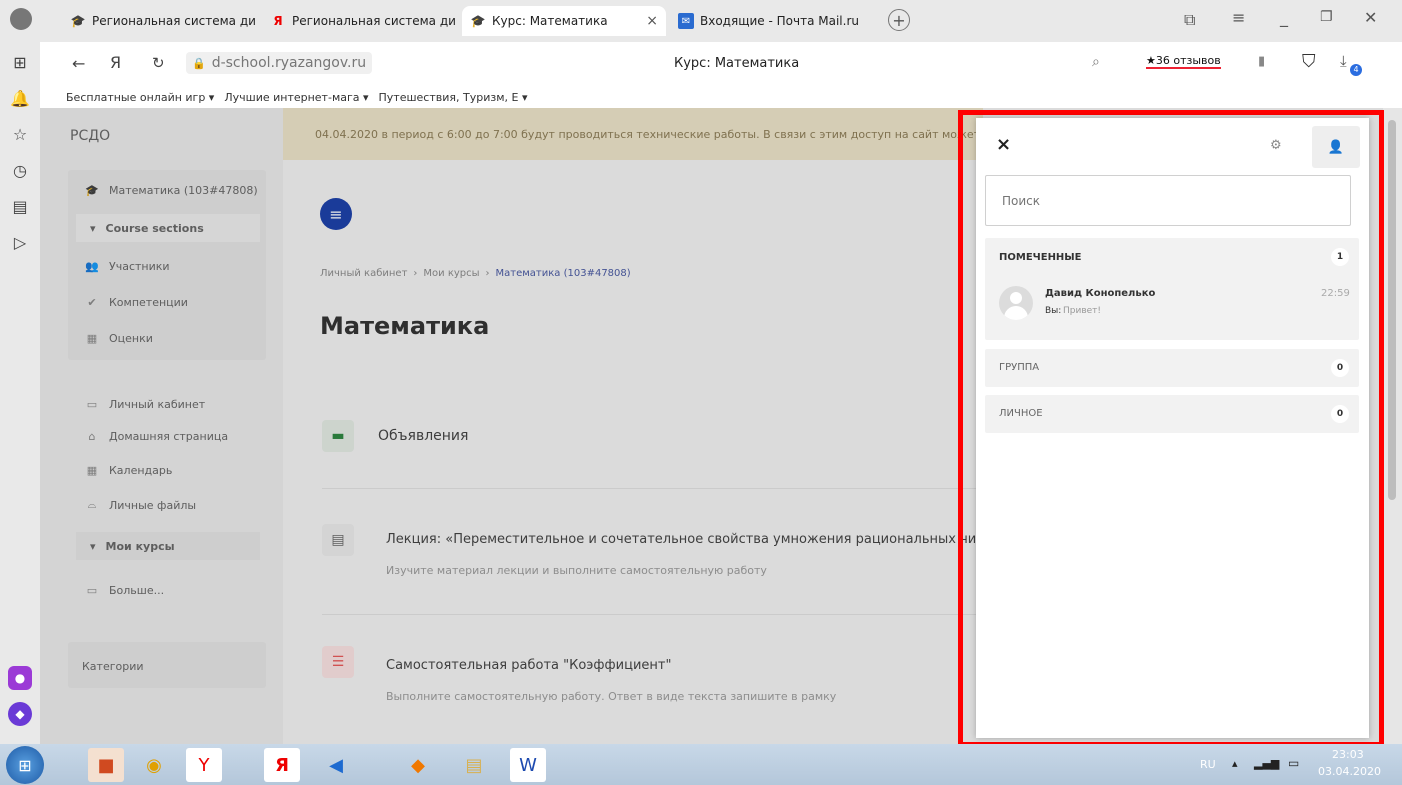 Image resolution: width=1402 pixels, height=785 pixels. What do you see at coordinates (296, 97) in the screenshot?
I see `bookmark-item: Лучшие интернет-мага ▾` at bounding box center [296, 97].